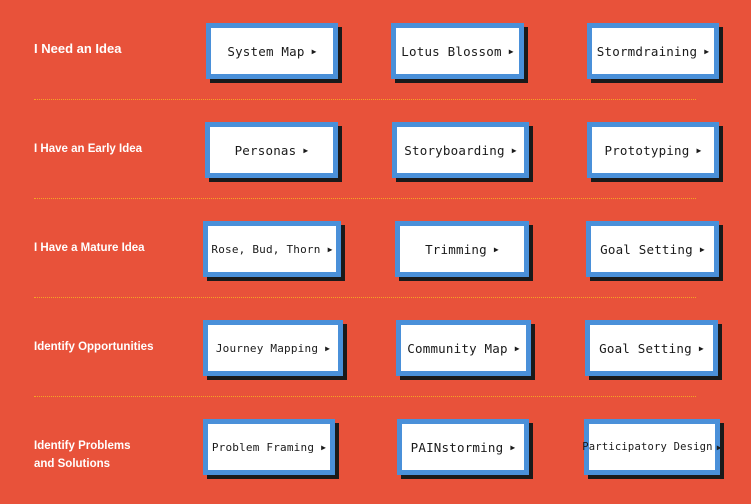 The height and width of the screenshot is (504, 751). Describe the element at coordinates (653, 51) in the screenshot. I see `stormdraining-button: Stormdraining ▶` at that location.